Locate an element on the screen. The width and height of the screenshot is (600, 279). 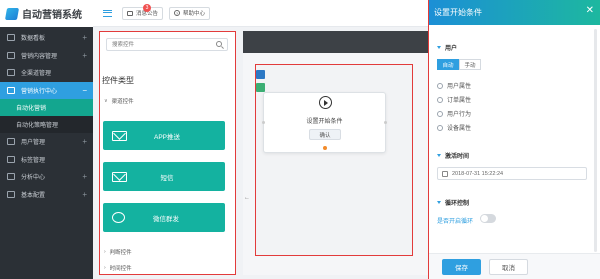
drawer-header: 设置开始条件 ✕ is located at coordinates (514, 12).